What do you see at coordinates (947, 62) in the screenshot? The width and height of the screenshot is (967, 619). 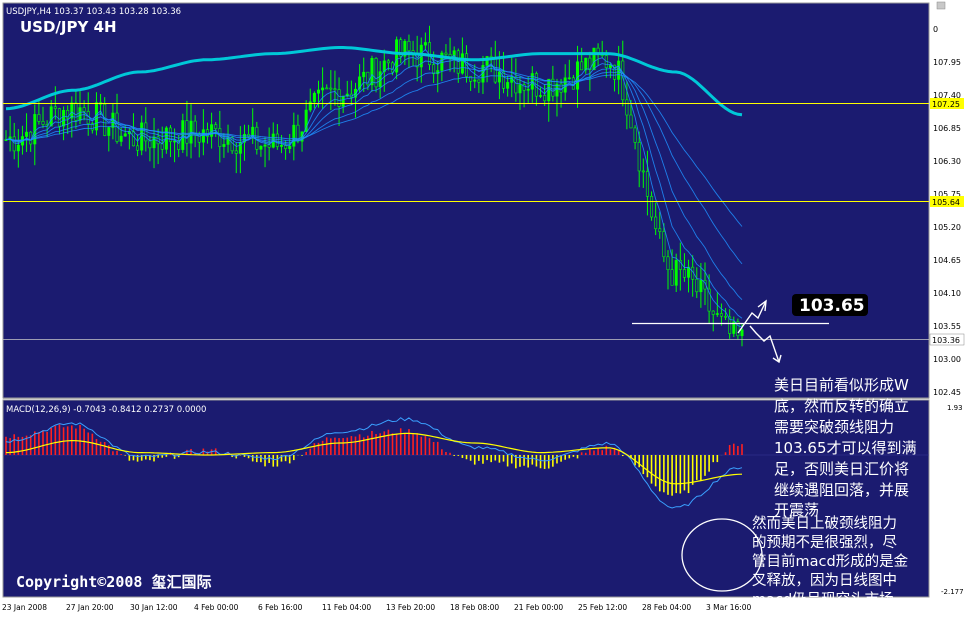 I see `price-tick: 107.95` at bounding box center [947, 62].